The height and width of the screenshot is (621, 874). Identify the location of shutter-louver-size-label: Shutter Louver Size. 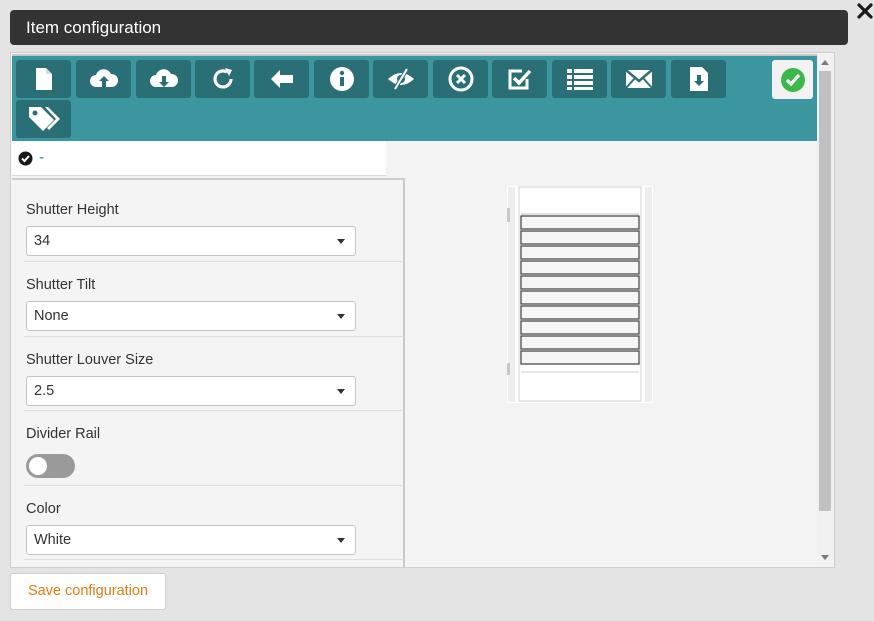
(90, 360).